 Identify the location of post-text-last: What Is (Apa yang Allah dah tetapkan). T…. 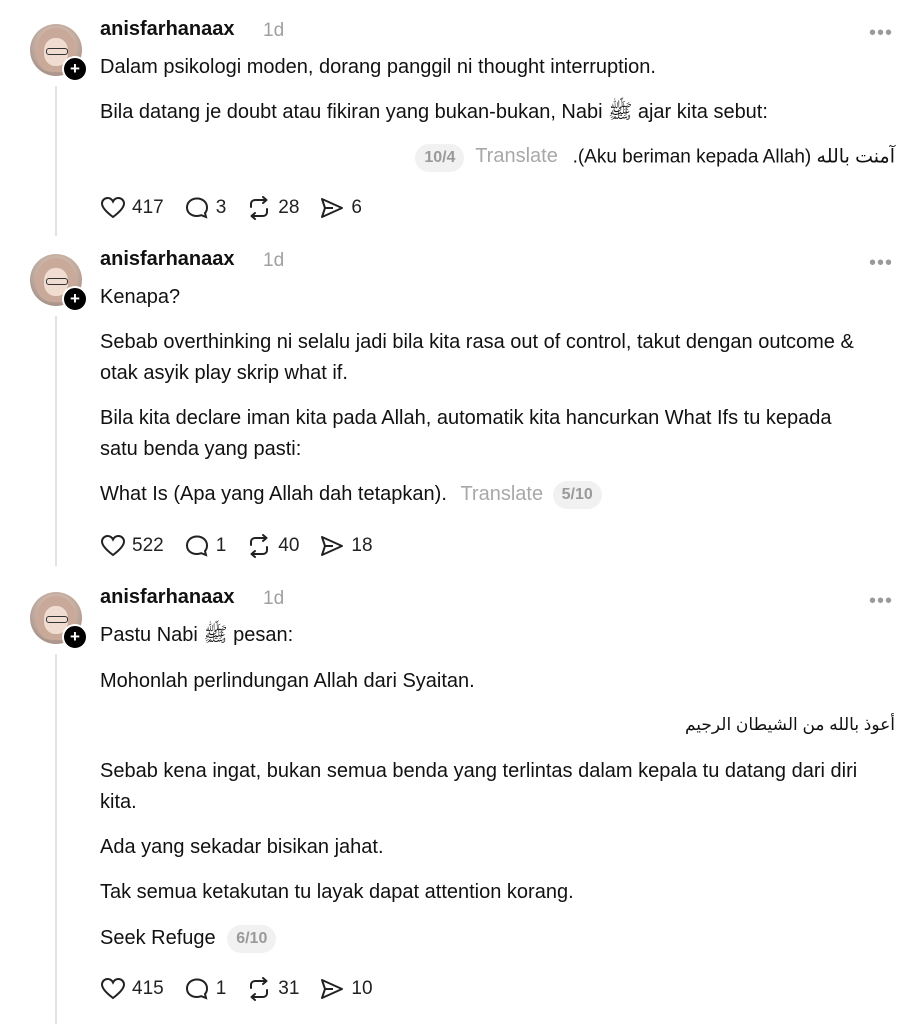
(480, 494).